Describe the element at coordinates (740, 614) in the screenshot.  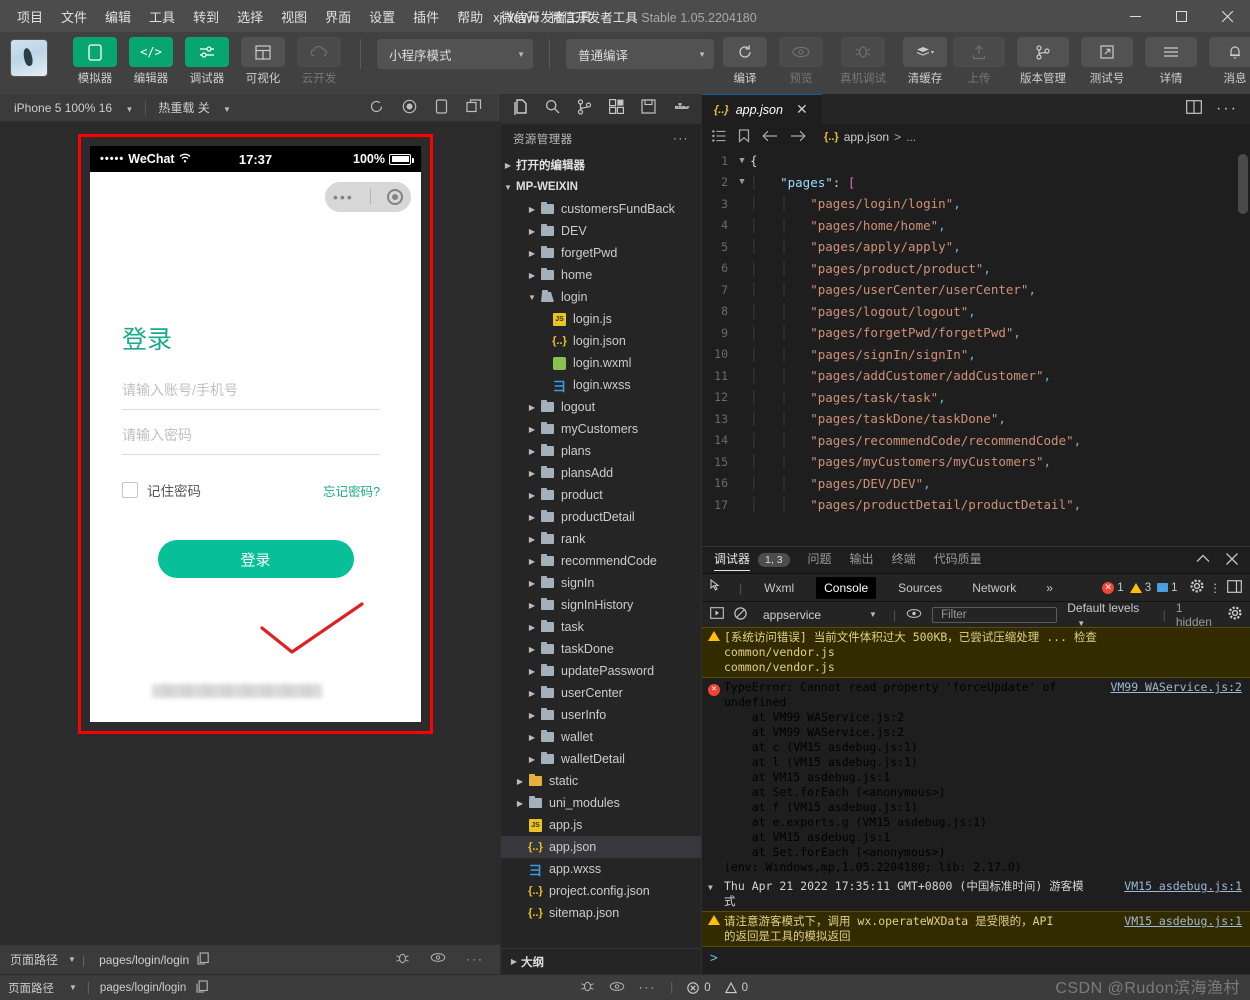
I see `clear-console-icon` at that location.